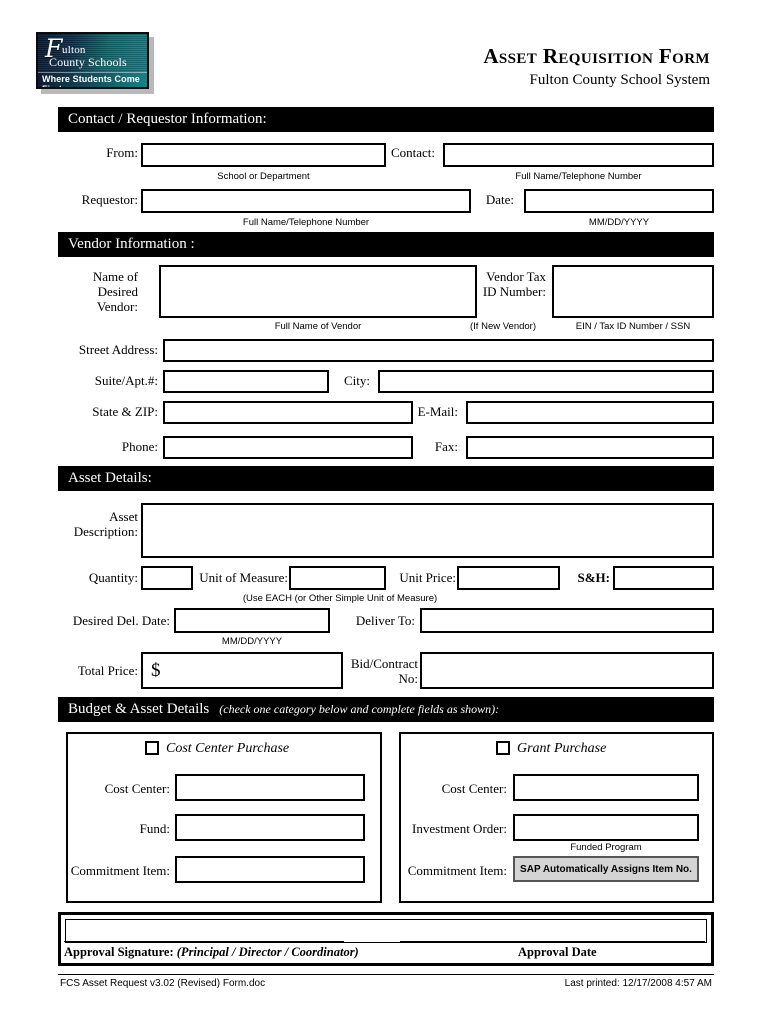 The image size is (770, 1024). What do you see at coordinates (552, 941) in the screenshot?
I see `approval-date-rule` at bounding box center [552, 941].